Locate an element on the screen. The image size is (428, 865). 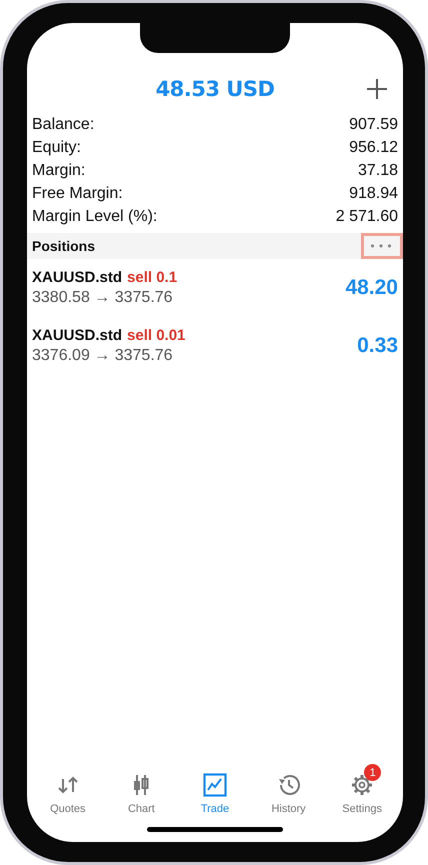
summary-value: 2 571.60 is located at coordinates (367, 217).